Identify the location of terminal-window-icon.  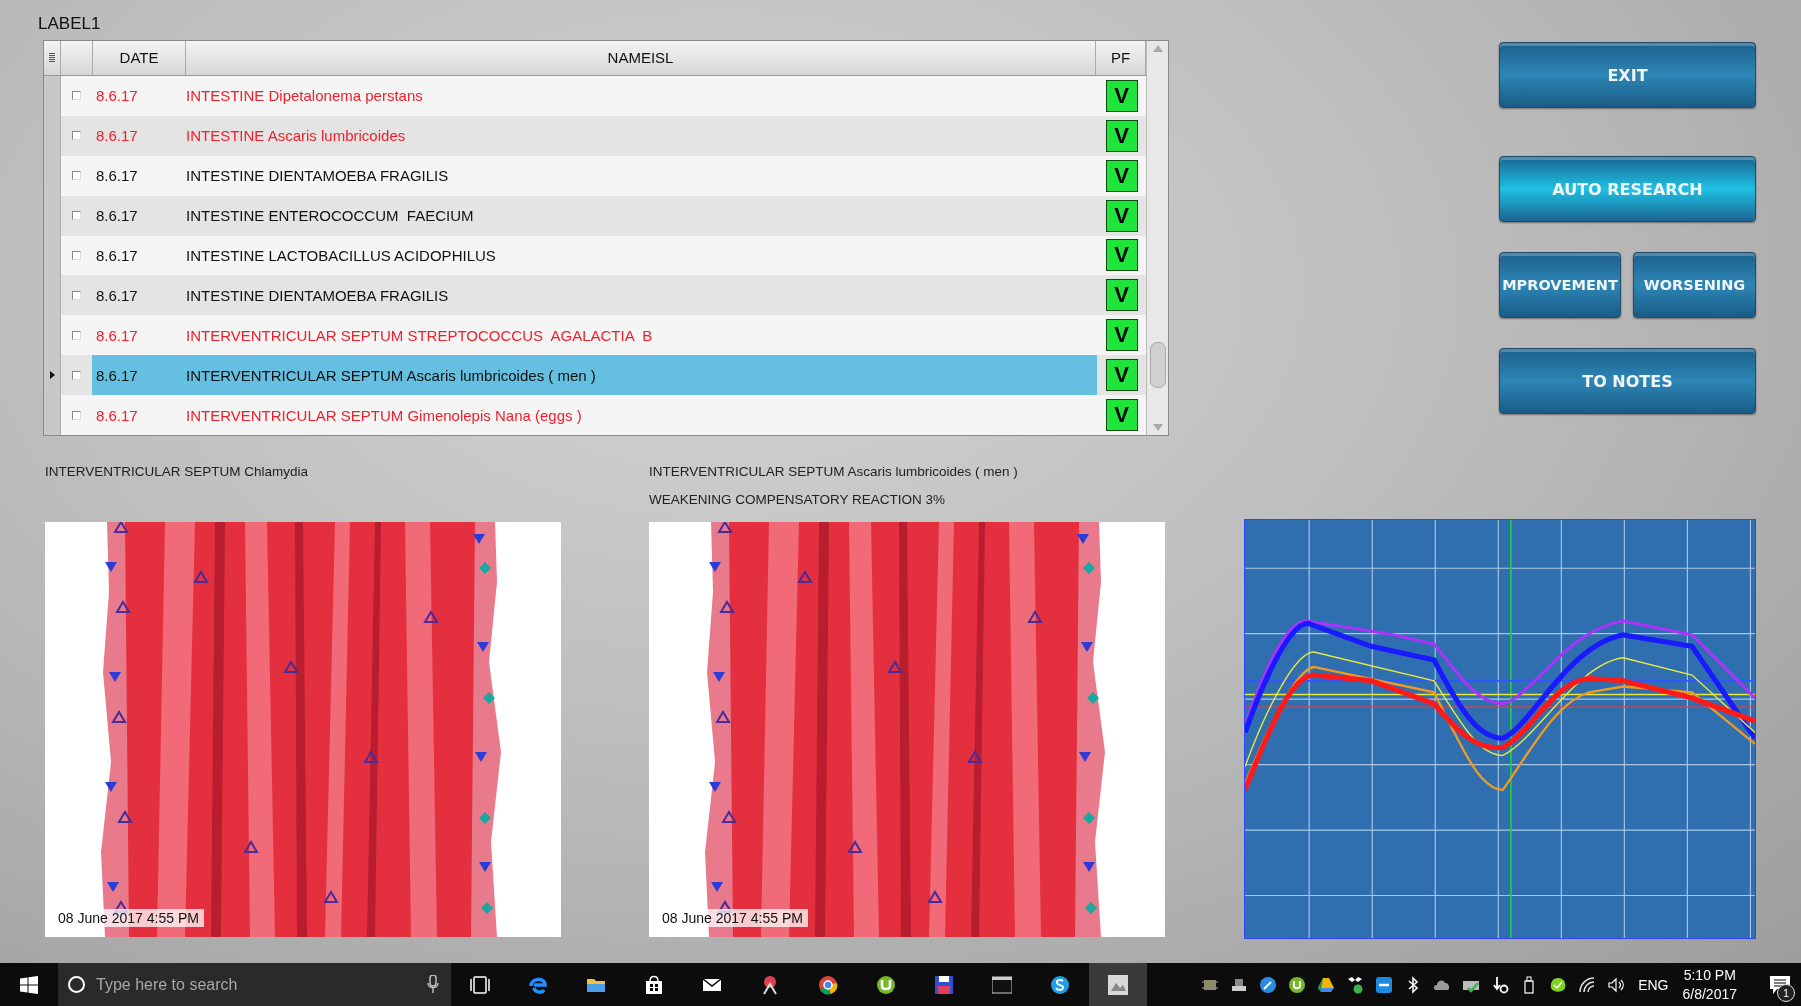
(1002, 984).